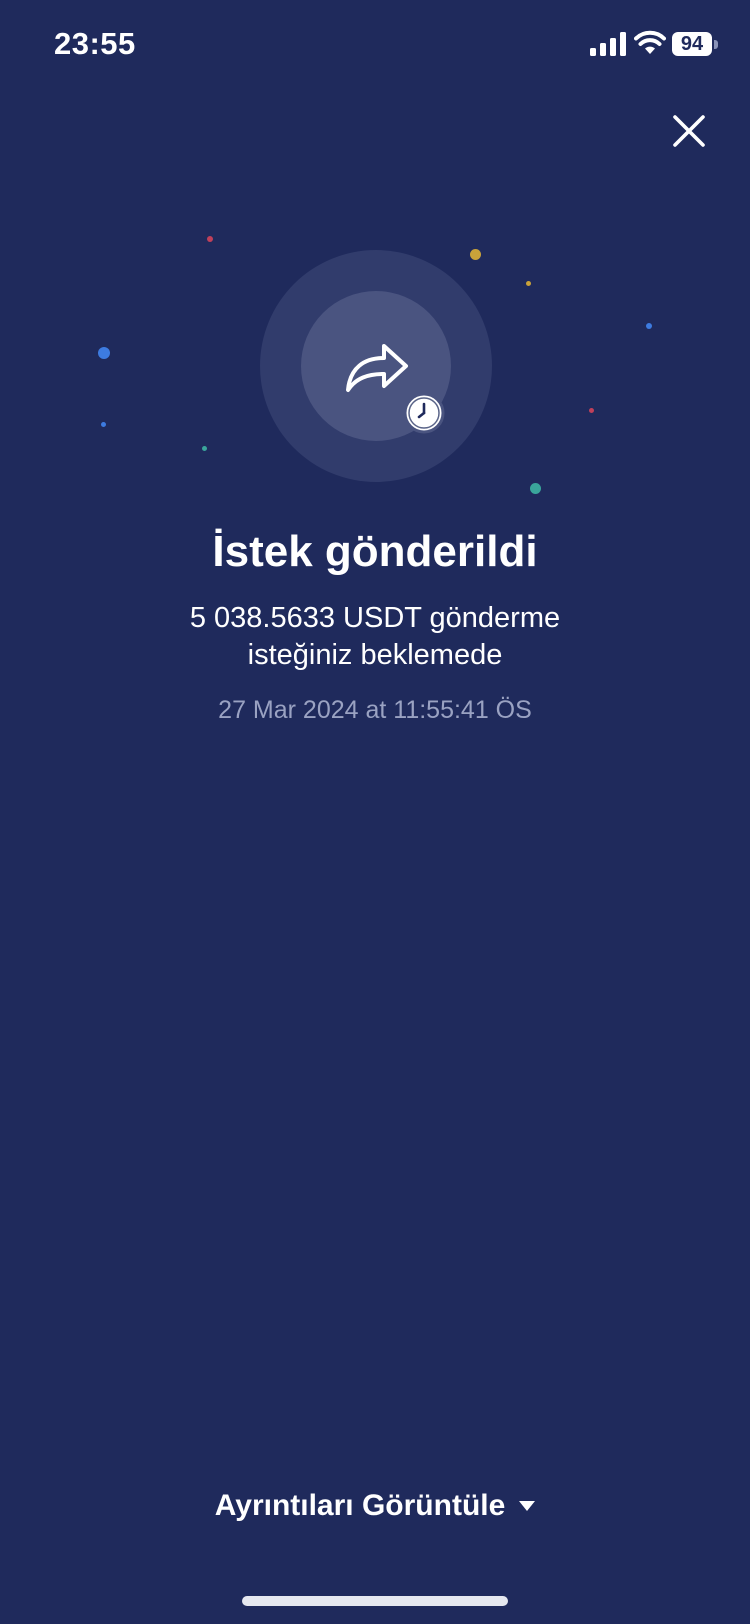 Image resolution: width=750 pixels, height=1624 pixels. I want to click on close-icon, so click(689, 131).